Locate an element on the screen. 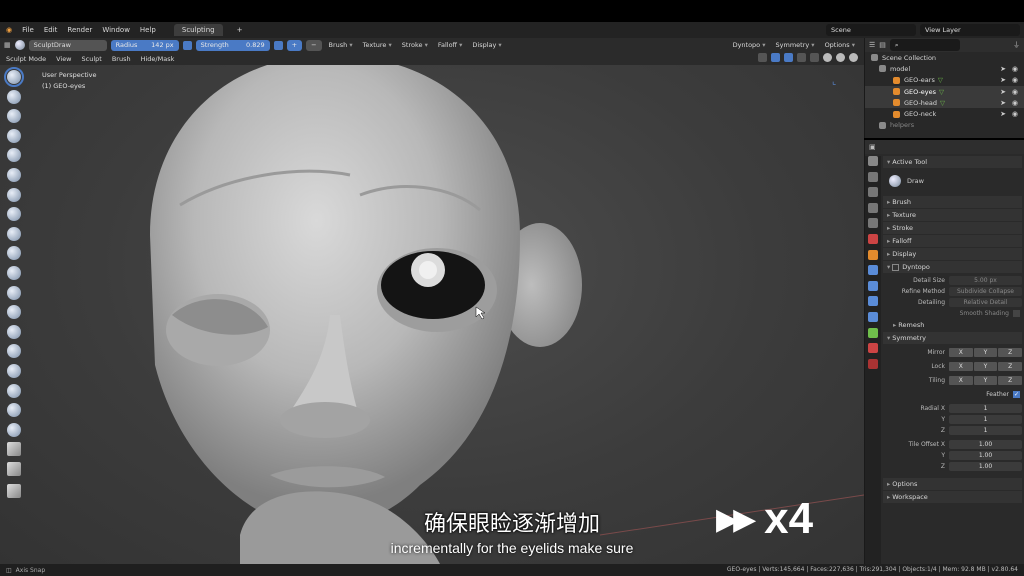  outliner-search-input: ⌕ is located at coordinates (924, 45).